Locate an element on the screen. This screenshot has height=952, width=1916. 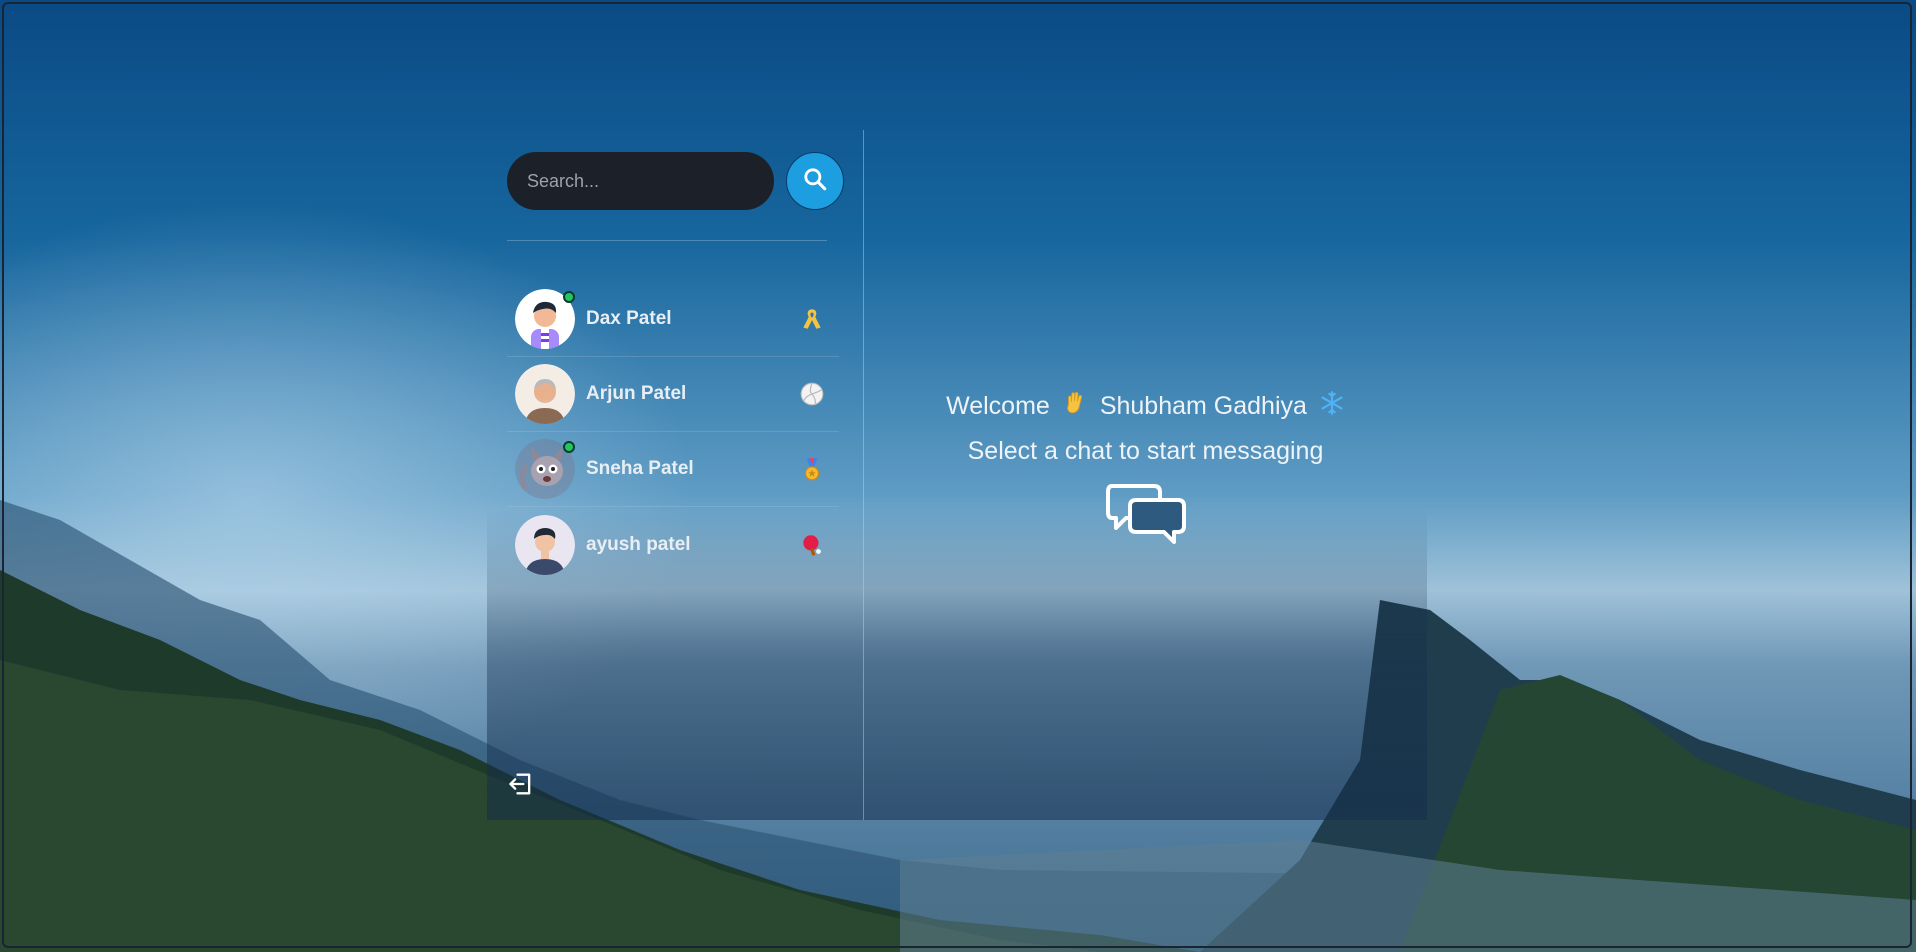
conversation-item: Sneha Patel is located at coordinates (673, 469).